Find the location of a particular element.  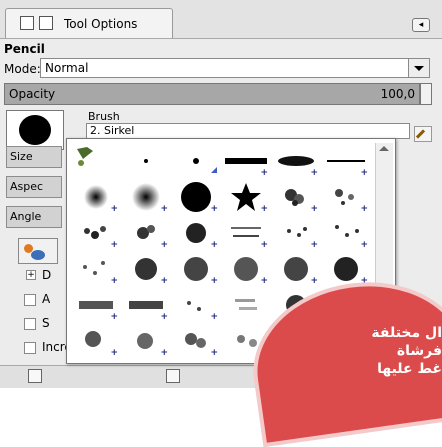

brush-name-field: 2. Sirkel is located at coordinates (248, 131).